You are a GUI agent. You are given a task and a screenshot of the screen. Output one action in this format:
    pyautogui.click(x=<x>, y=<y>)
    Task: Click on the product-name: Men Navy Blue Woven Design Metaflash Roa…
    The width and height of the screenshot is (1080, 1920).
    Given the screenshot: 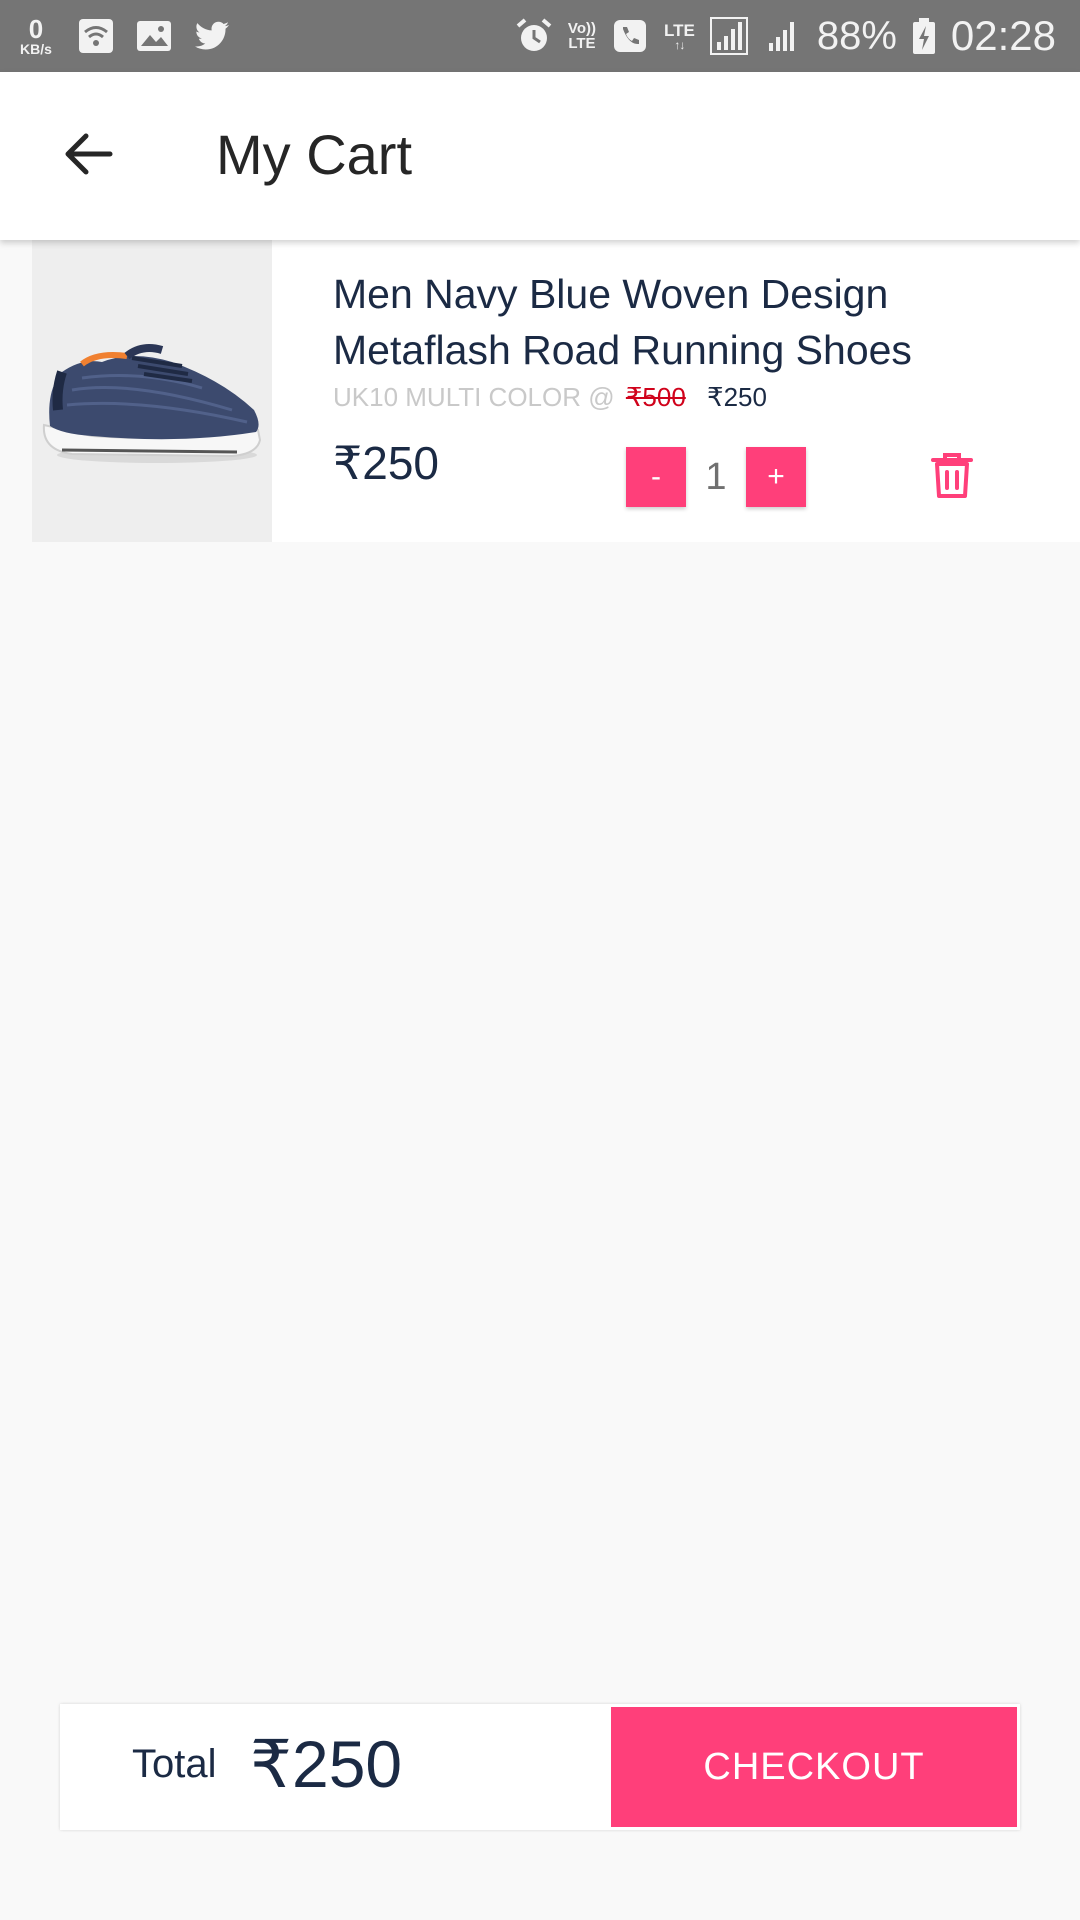 What is the action you would take?
    pyautogui.click(x=663, y=322)
    